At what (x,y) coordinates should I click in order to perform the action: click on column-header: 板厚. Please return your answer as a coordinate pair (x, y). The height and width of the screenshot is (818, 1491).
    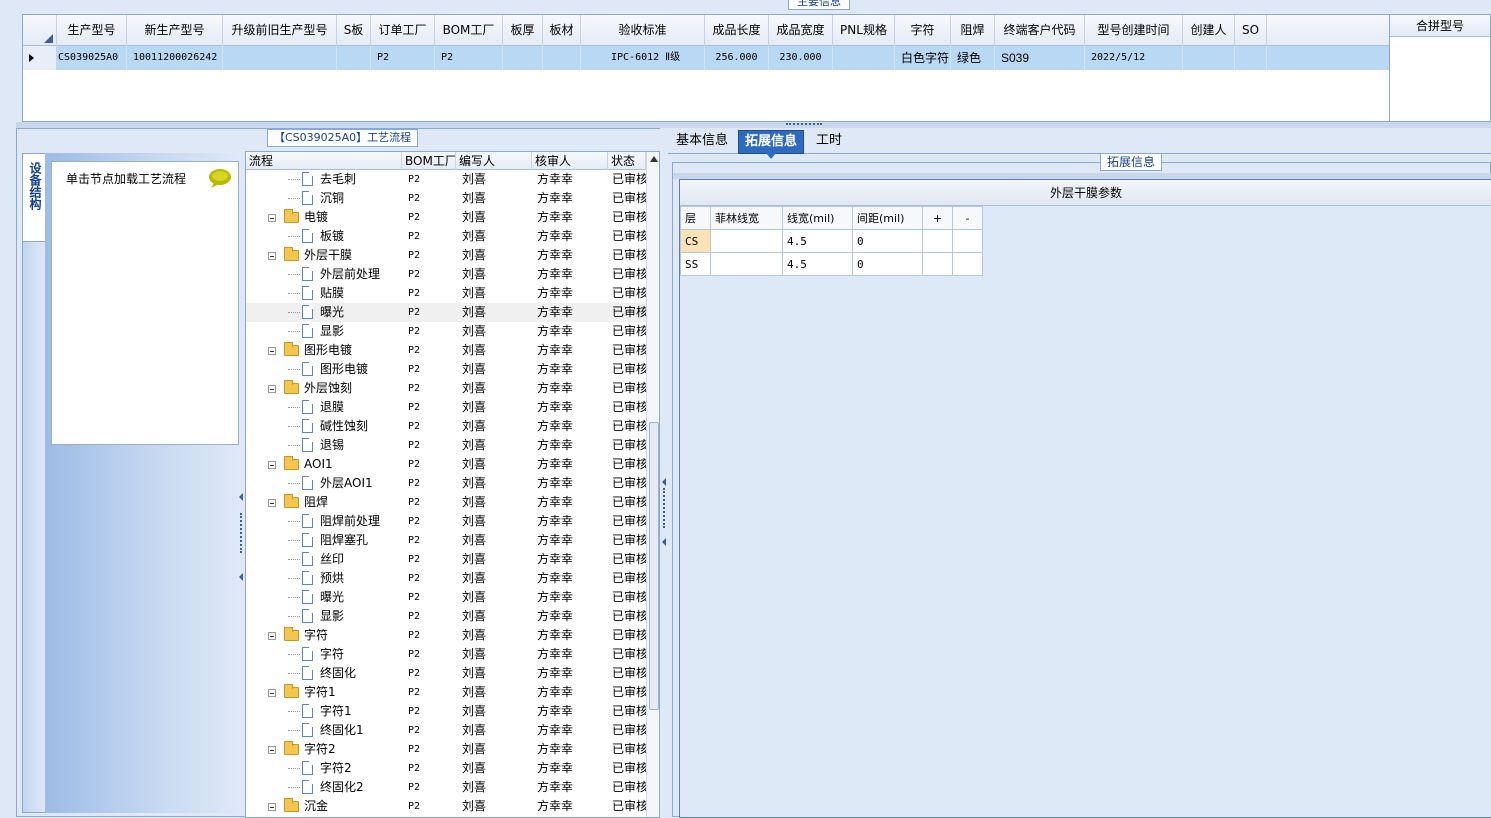
    Looking at the image, I should click on (523, 30).